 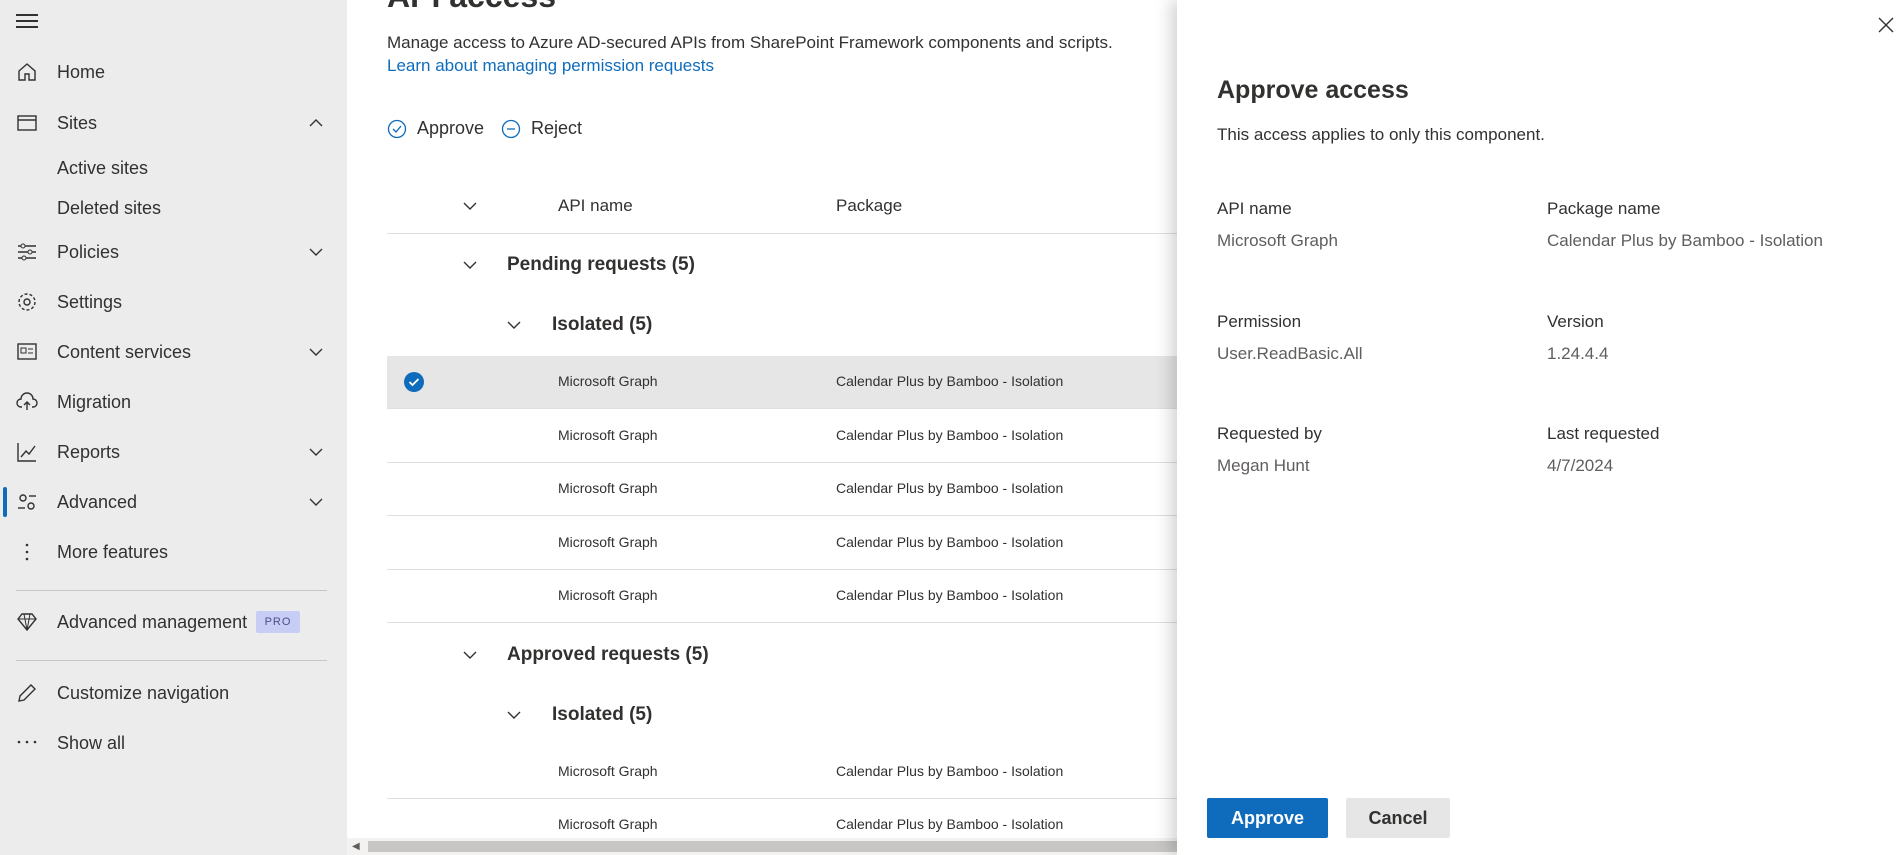 What do you see at coordinates (109, 208) in the screenshot?
I see `nav-deleted-sites: Deleted sites` at bounding box center [109, 208].